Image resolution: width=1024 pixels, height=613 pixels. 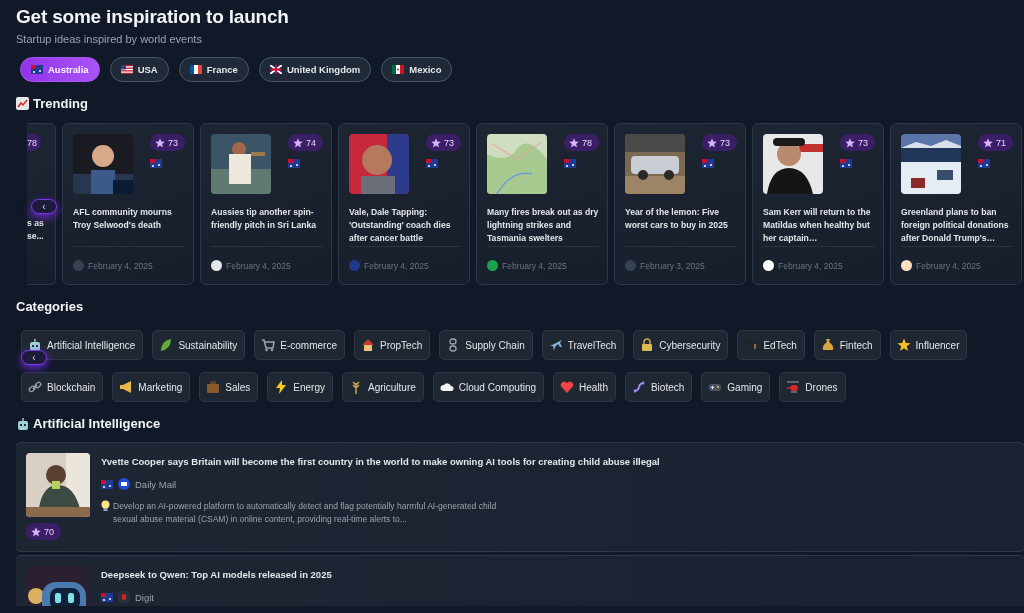 What do you see at coordinates (60, 103) in the screenshot?
I see `section-heading: Trending` at bounding box center [60, 103].